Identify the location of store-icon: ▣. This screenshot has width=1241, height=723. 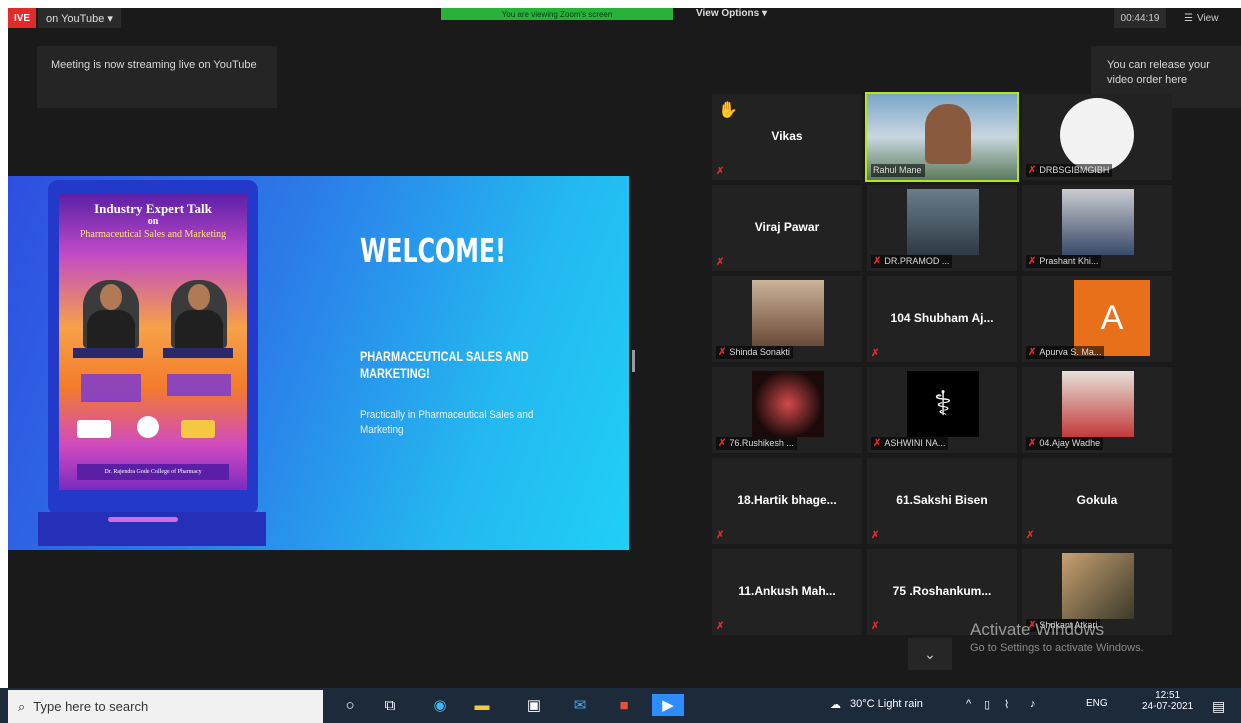
(534, 705).